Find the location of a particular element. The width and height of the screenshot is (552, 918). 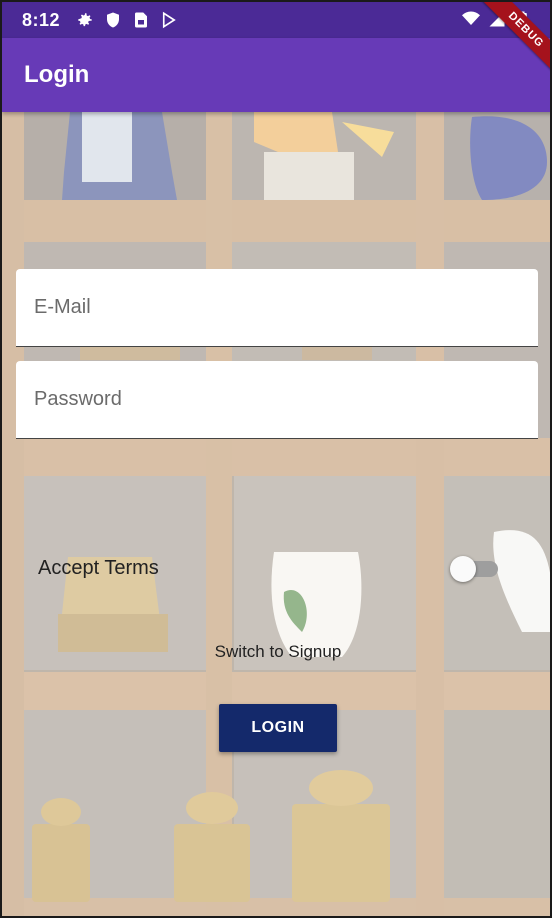

accept-terms-label: Accept Terms is located at coordinates (98, 568).